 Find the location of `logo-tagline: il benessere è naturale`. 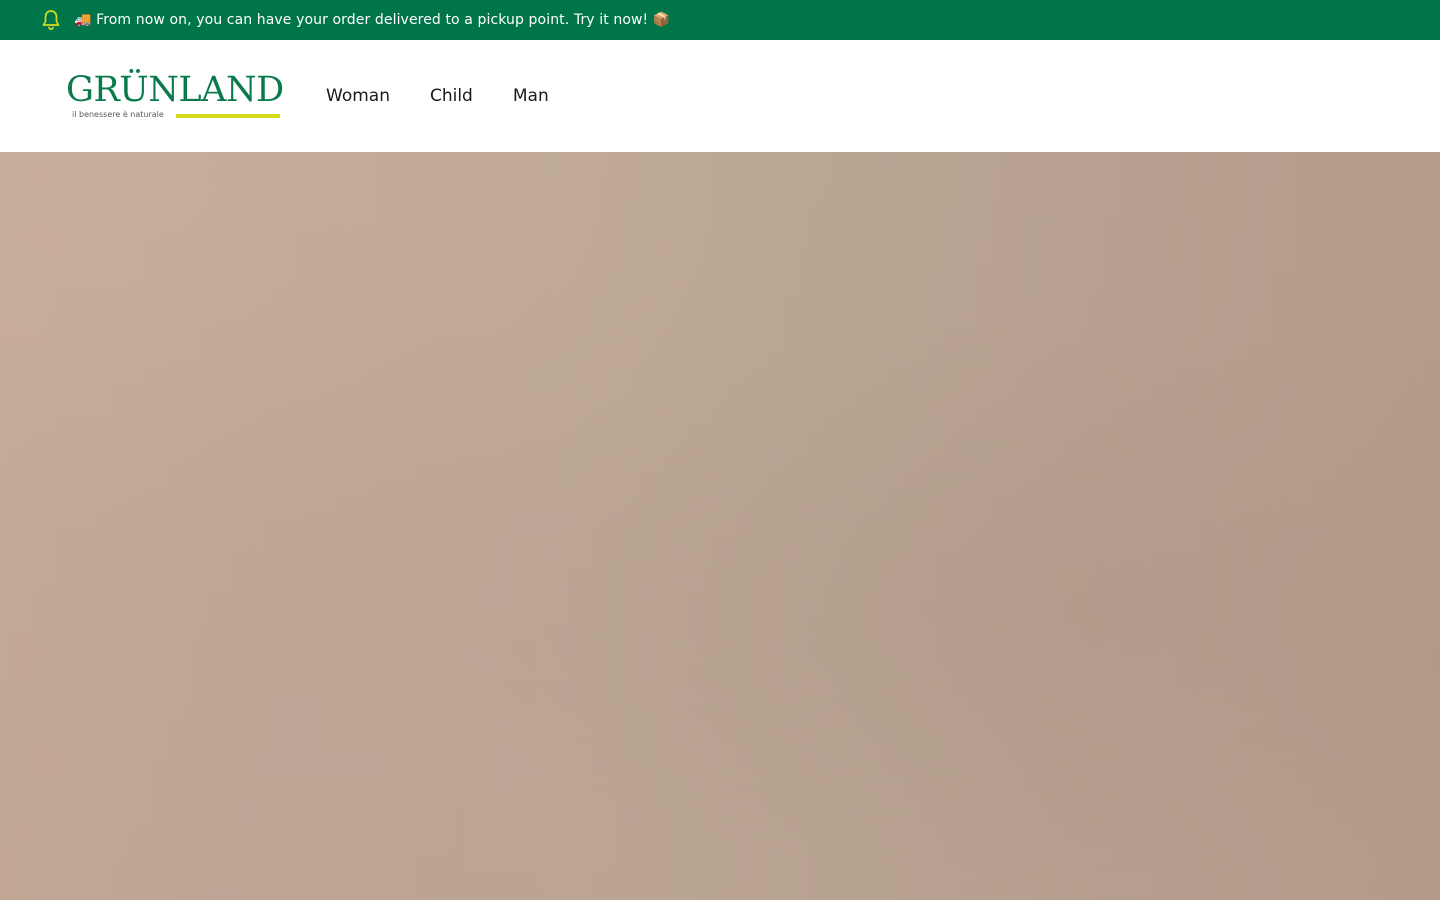

logo-tagline: il benessere è naturale is located at coordinates (118, 114).